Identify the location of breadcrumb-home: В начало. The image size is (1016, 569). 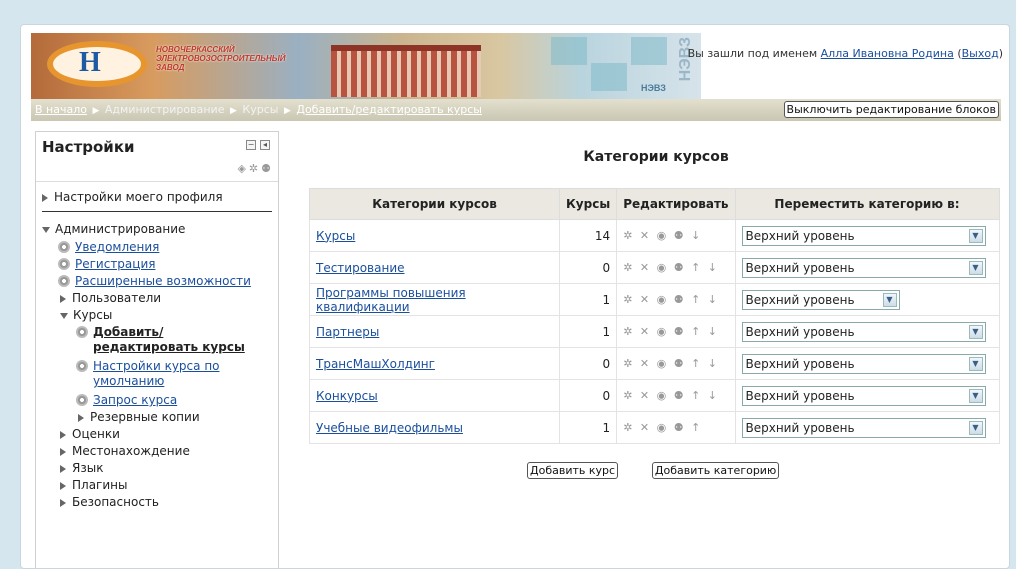
(61, 109).